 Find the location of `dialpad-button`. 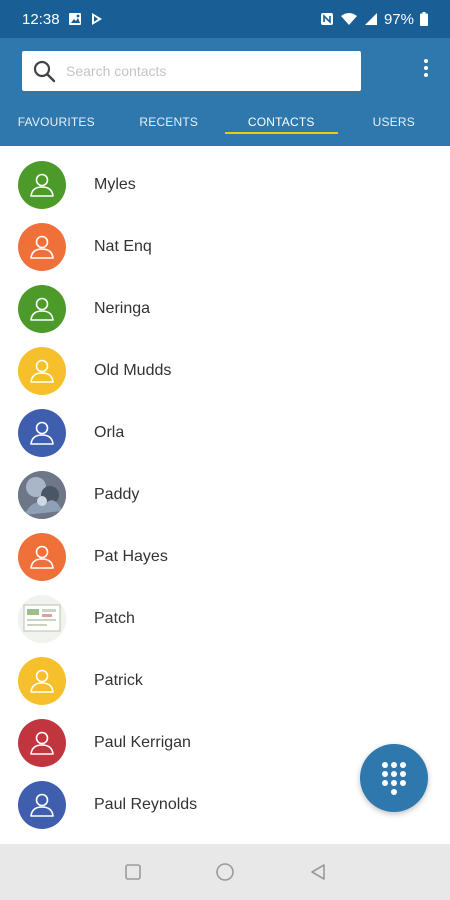

dialpad-button is located at coordinates (394, 778).